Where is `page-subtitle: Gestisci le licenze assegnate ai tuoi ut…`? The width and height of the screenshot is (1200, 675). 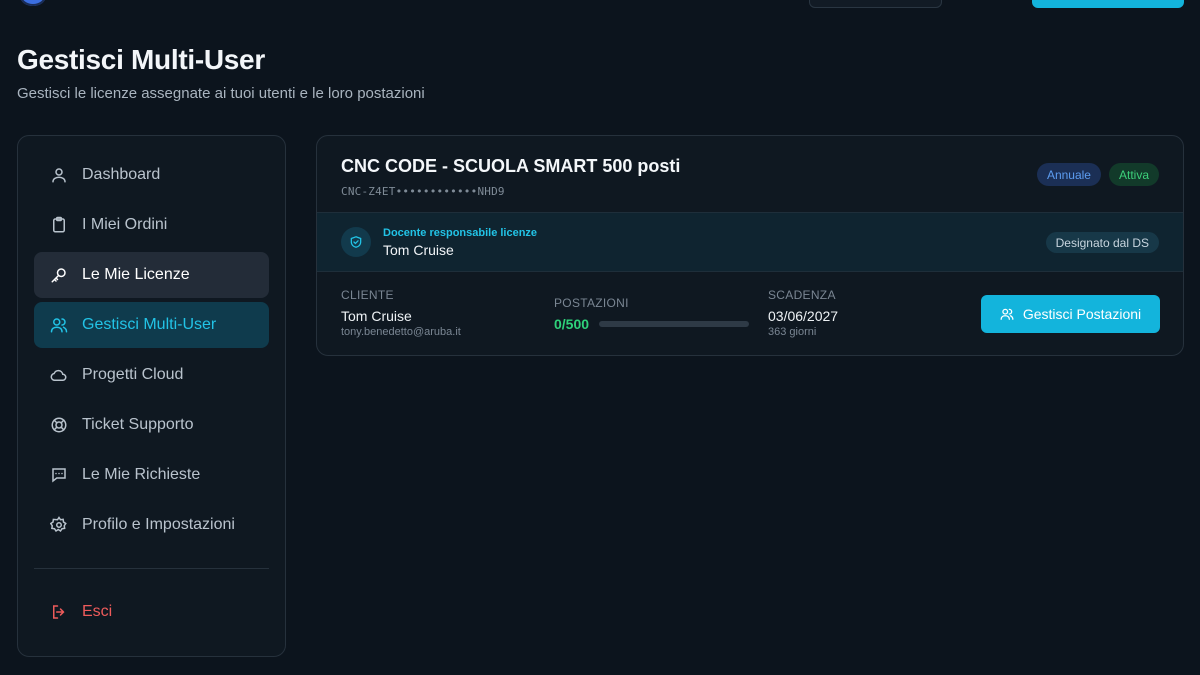 page-subtitle: Gestisci le licenze assegnate ai tuoi ut… is located at coordinates (221, 93).